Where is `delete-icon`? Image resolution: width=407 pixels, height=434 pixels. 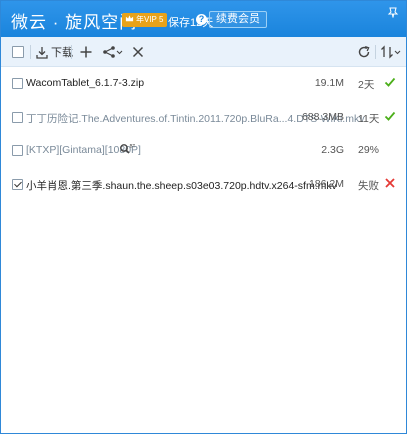 delete-icon is located at coordinates (138, 52).